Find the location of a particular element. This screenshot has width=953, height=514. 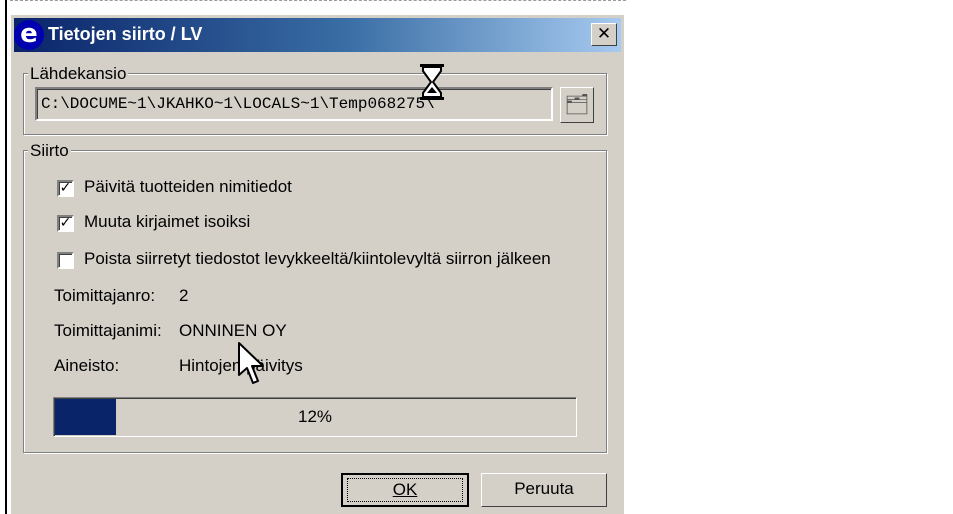

app-logo-icon: e is located at coordinates (29, 35).